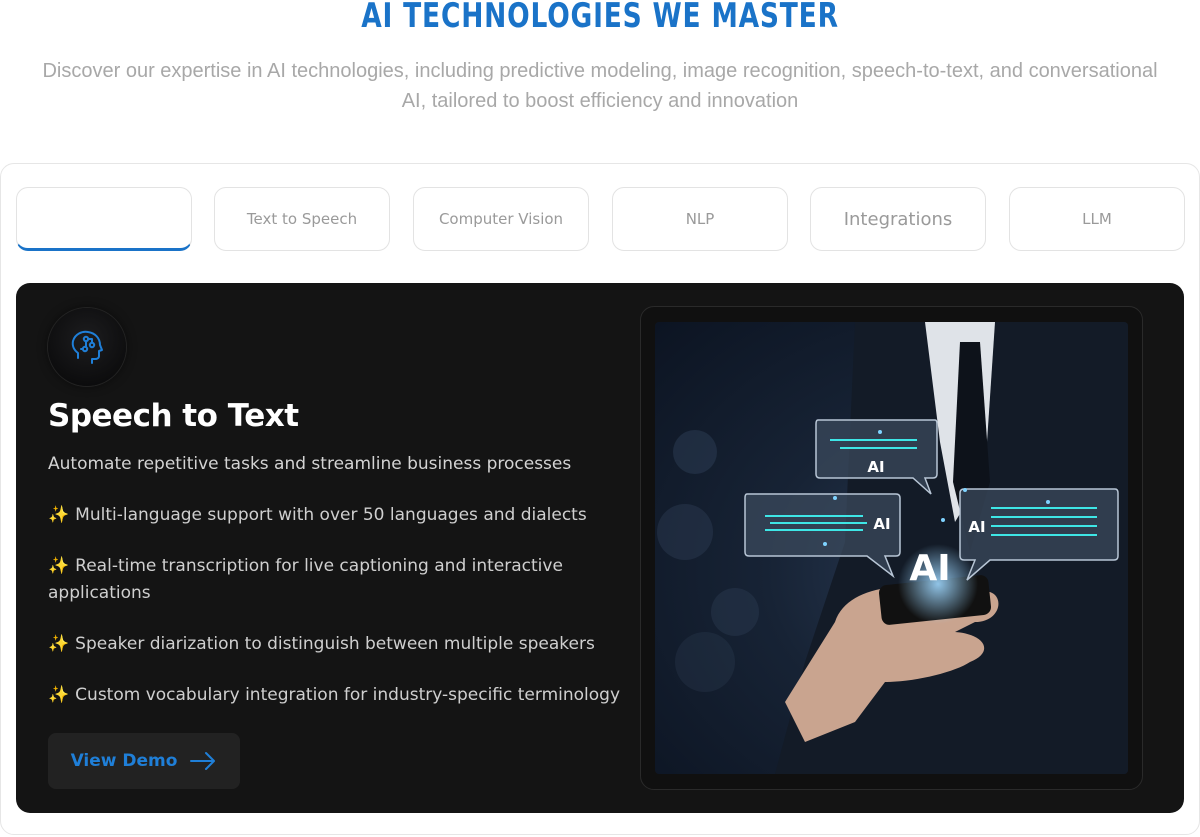 Image resolution: width=1200 pixels, height=837 pixels. I want to click on view-demo-button: View Demo, so click(144, 761).